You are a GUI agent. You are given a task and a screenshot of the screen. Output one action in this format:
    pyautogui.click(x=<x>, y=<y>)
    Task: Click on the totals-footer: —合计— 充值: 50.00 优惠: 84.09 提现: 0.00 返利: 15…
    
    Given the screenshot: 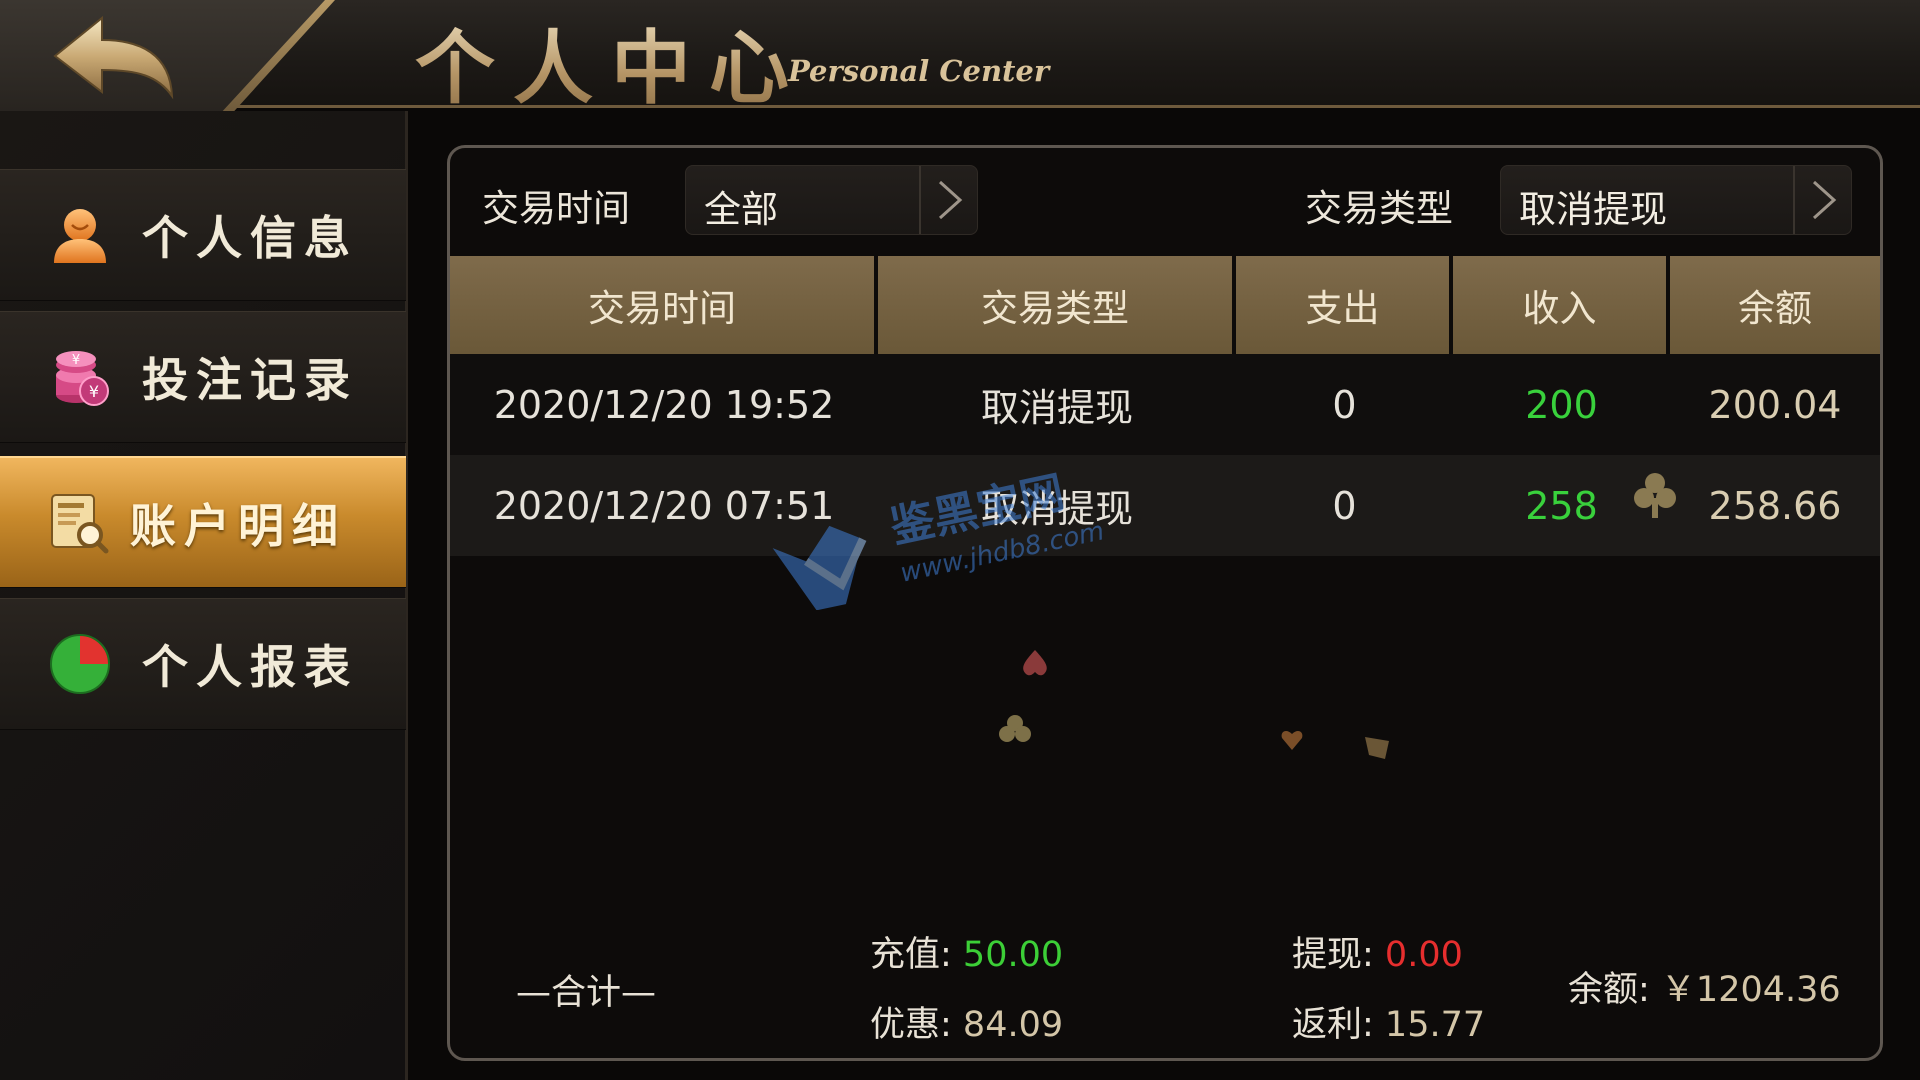 What is the action you would take?
    pyautogui.click(x=1165, y=988)
    